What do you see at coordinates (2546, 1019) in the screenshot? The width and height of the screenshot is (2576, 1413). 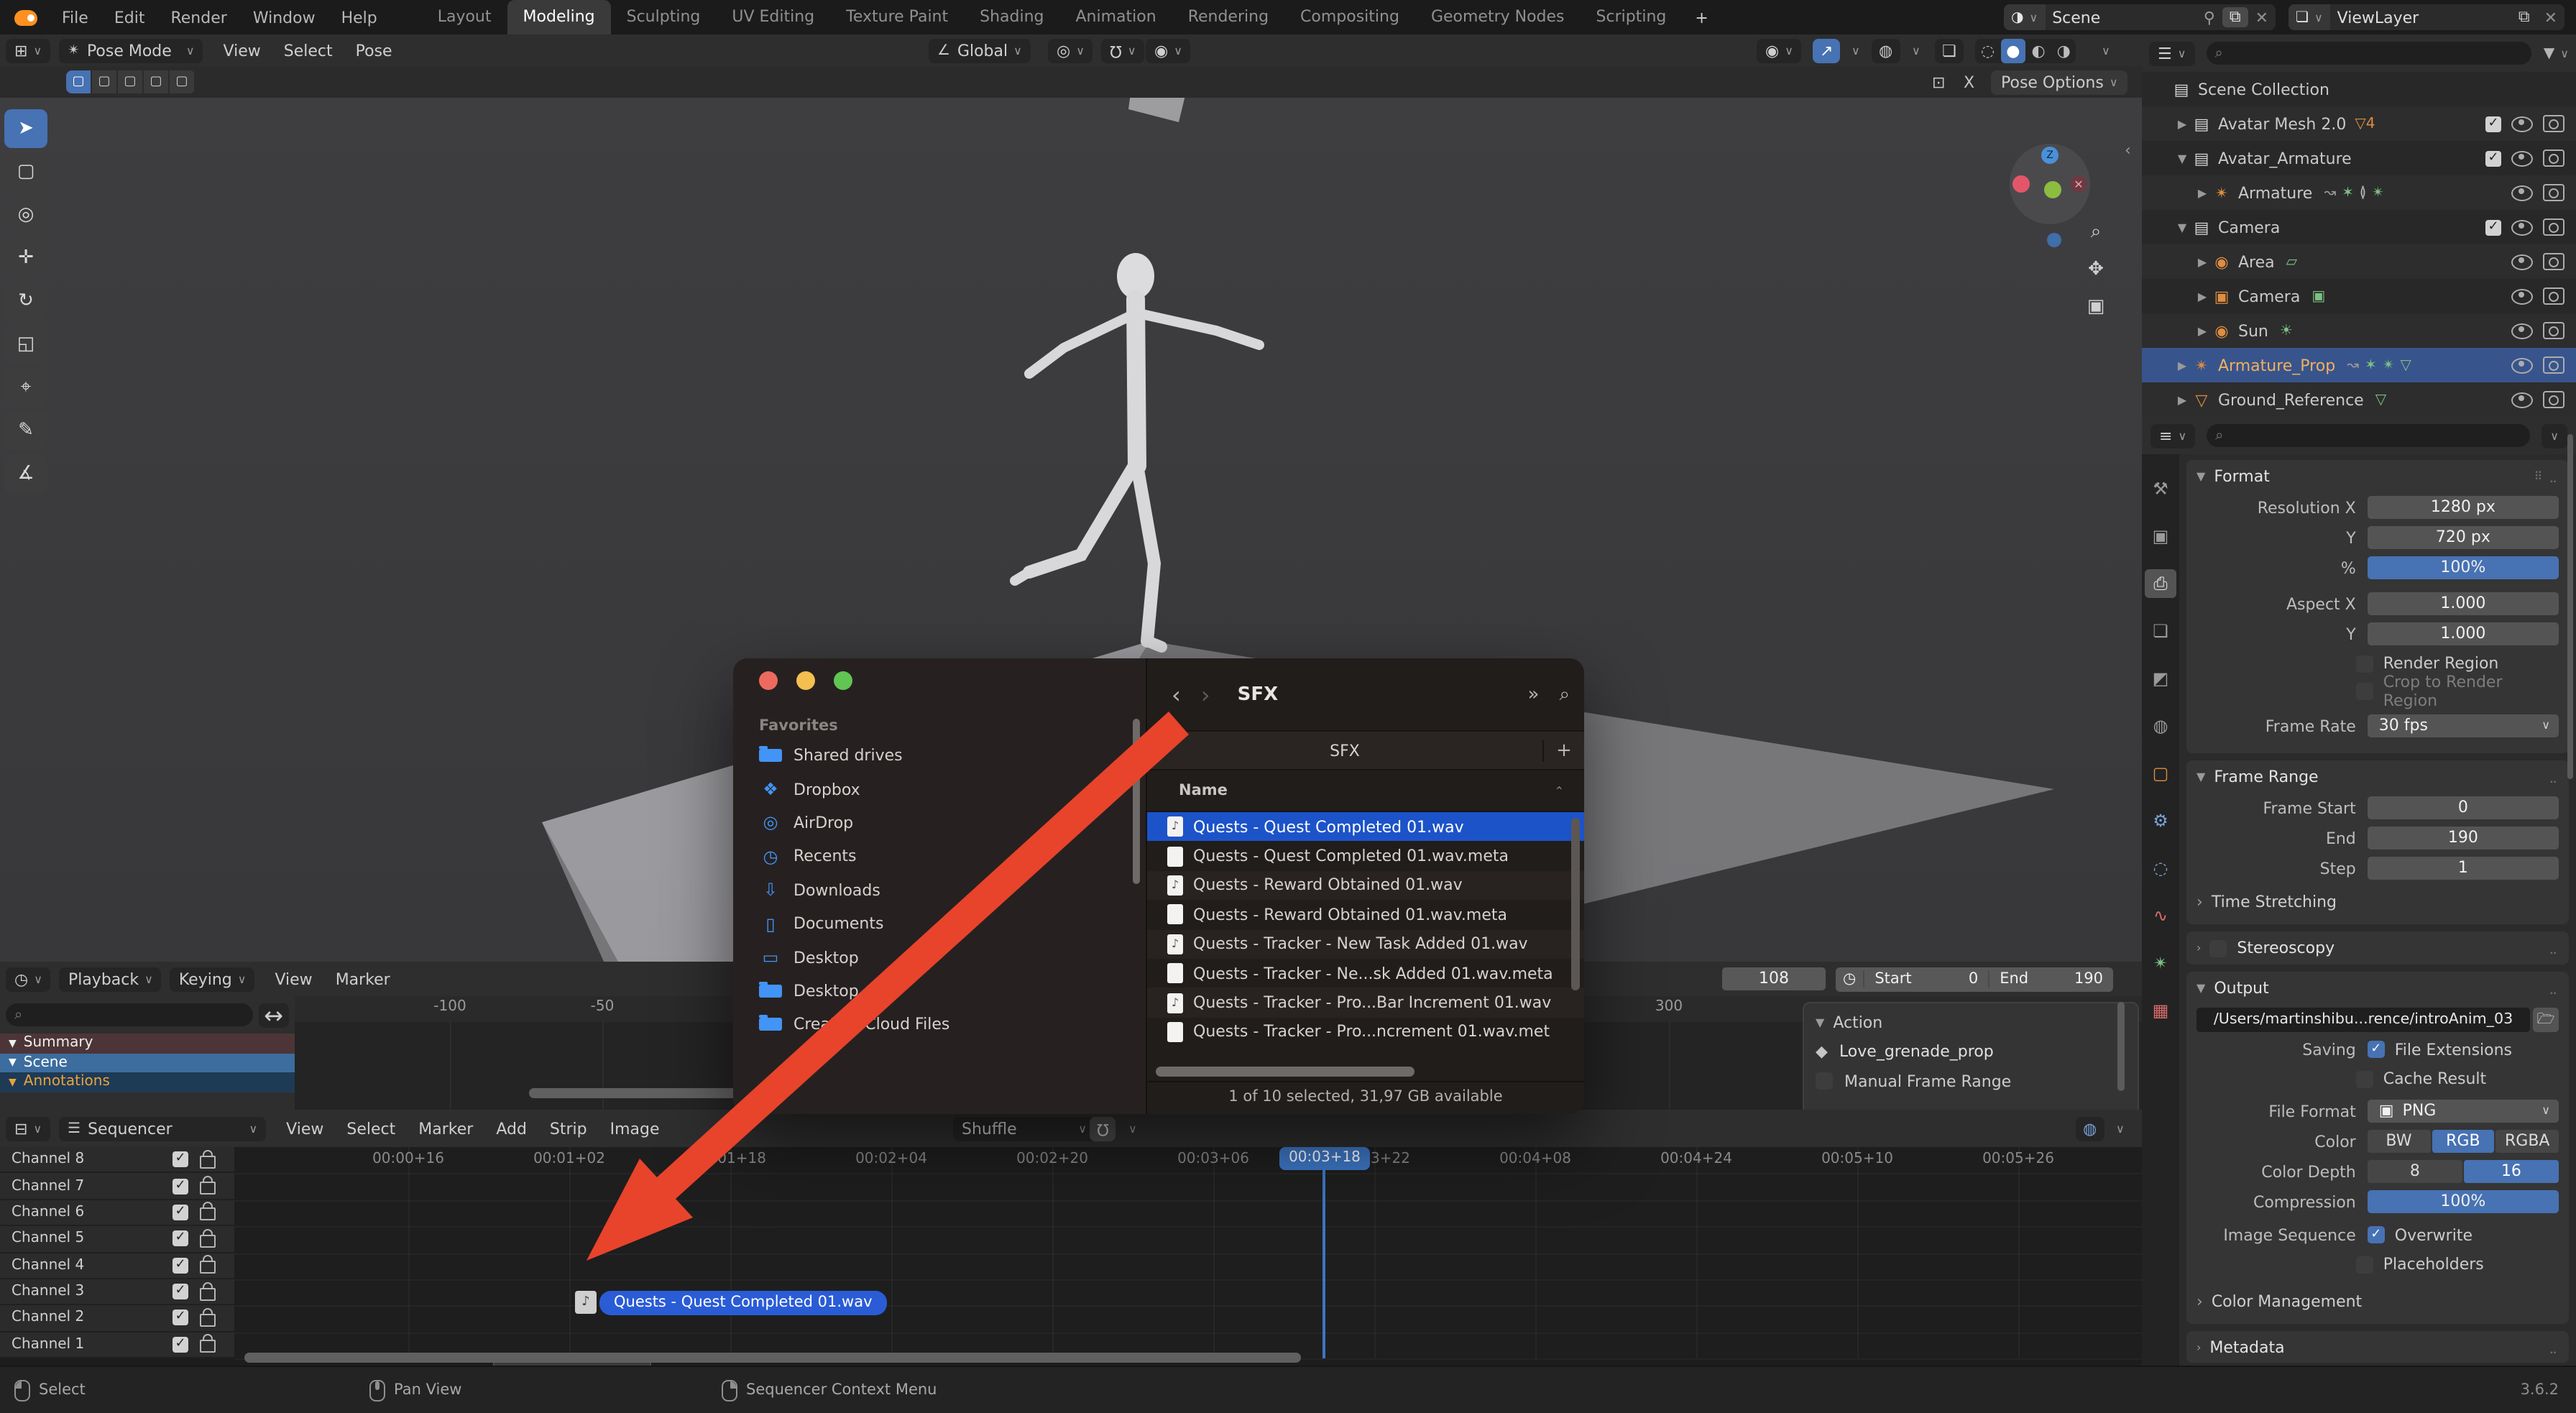 I see `open-folder-icon: 🗁` at bounding box center [2546, 1019].